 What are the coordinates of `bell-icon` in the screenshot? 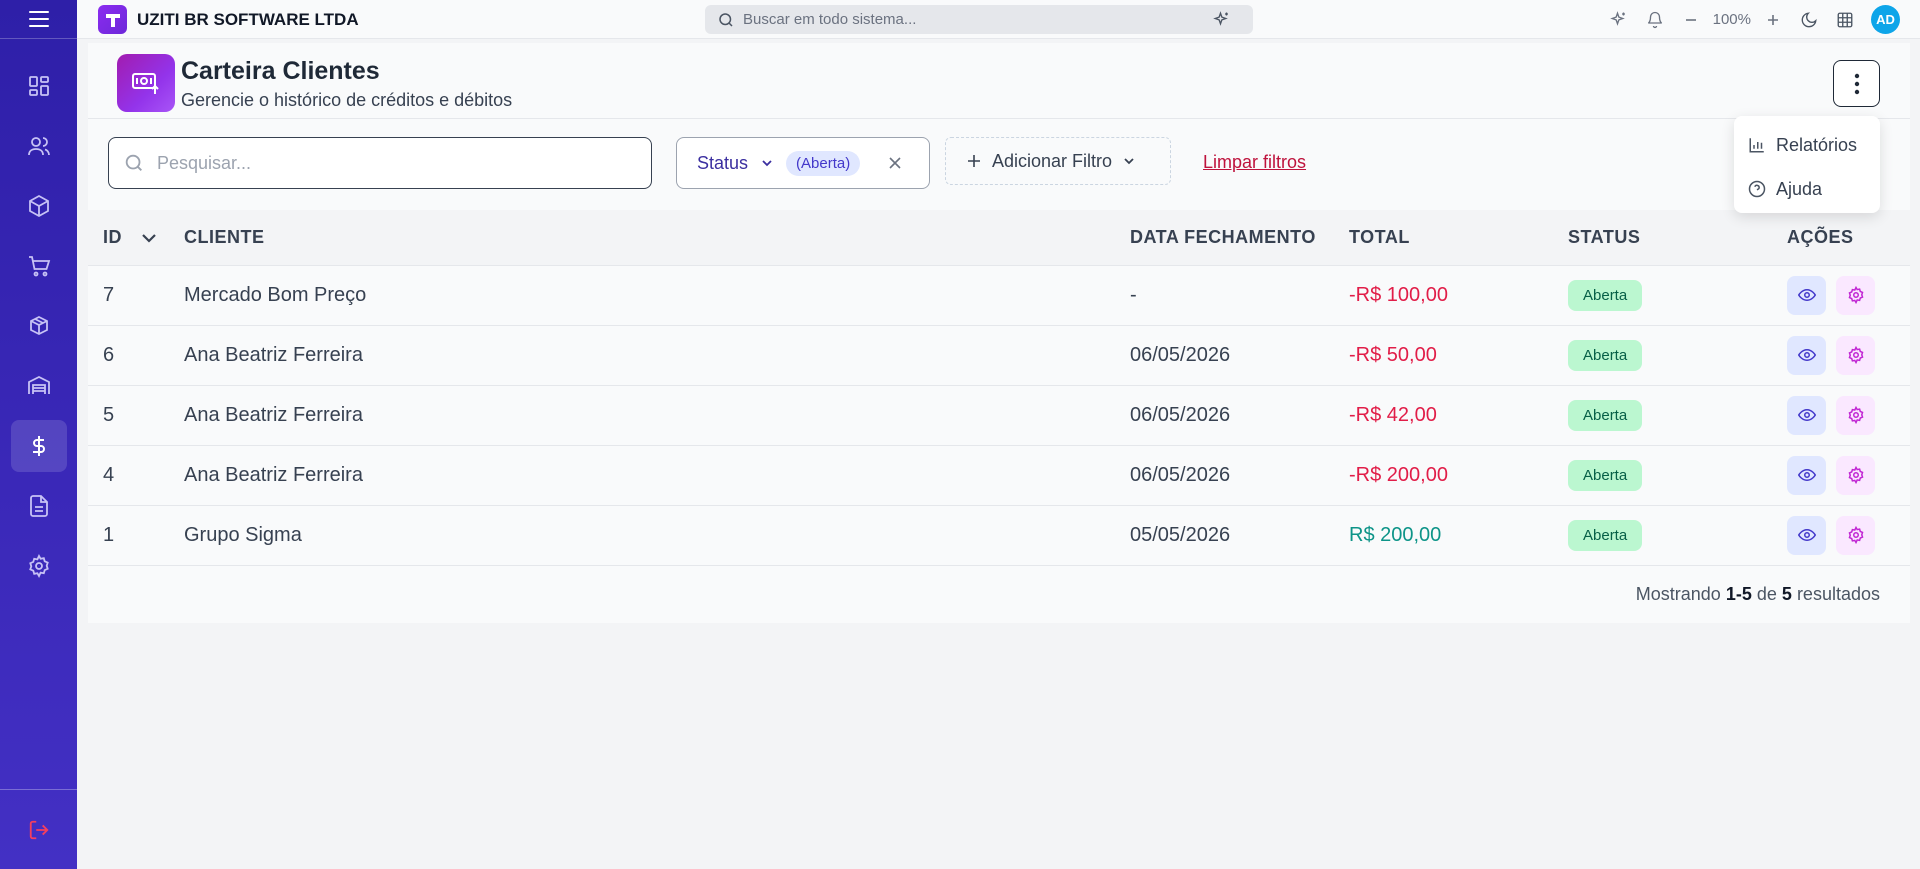 It's located at (1654, 19).